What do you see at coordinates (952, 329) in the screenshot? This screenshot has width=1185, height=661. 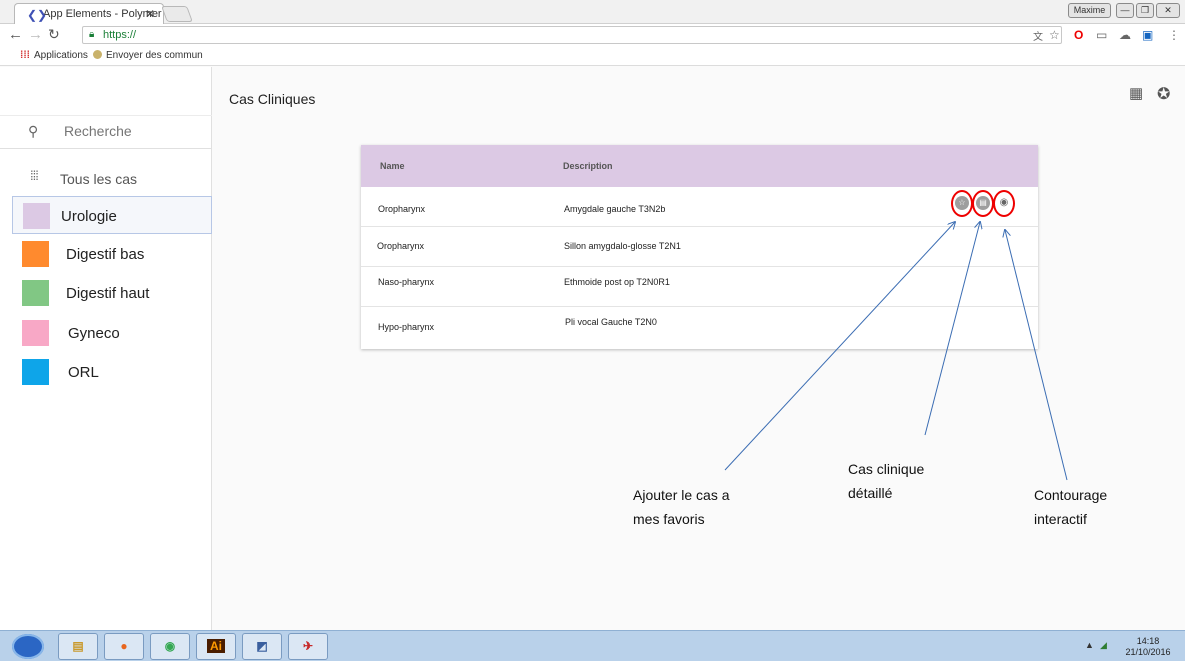 I see `arrow-detailed` at bounding box center [952, 329].